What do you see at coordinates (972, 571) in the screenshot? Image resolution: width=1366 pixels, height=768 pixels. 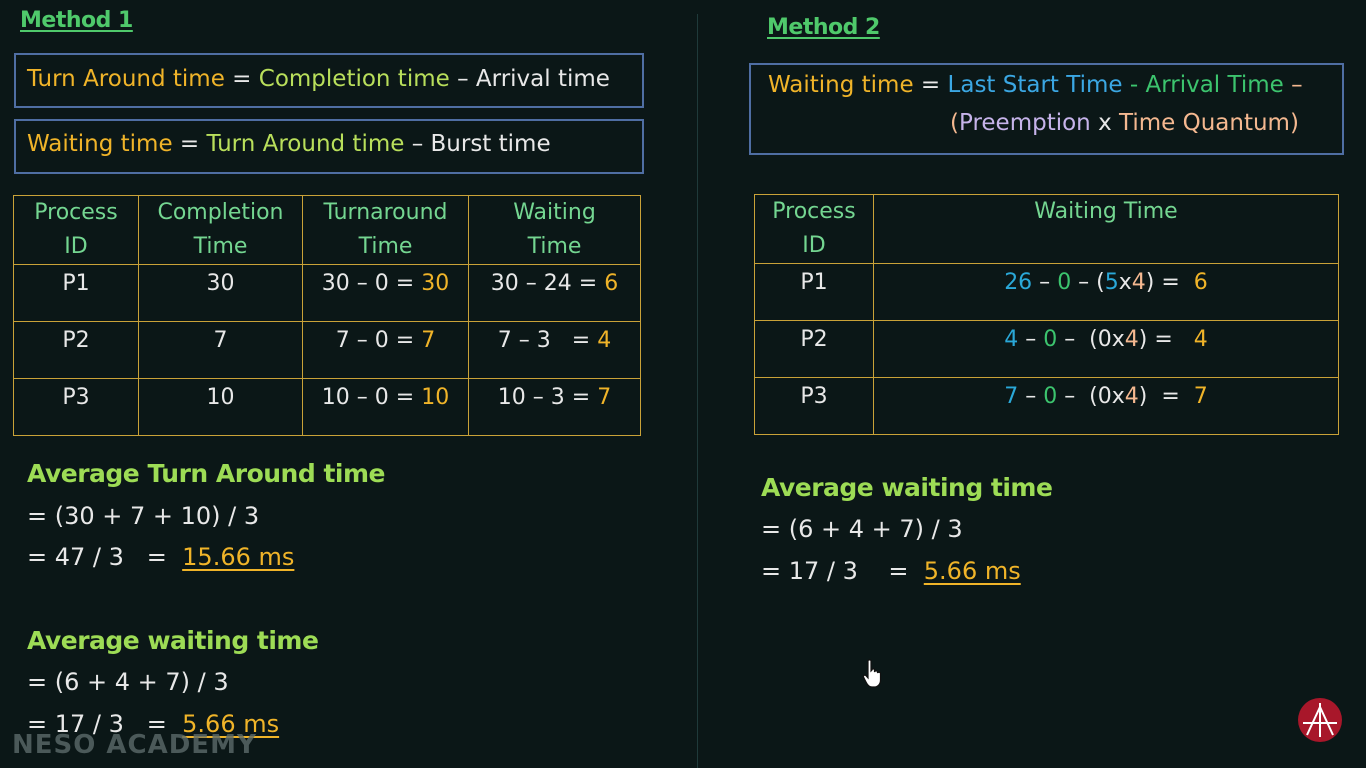 I see `method2-avg-wt-result: 5.66 ms` at bounding box center [972, 571].